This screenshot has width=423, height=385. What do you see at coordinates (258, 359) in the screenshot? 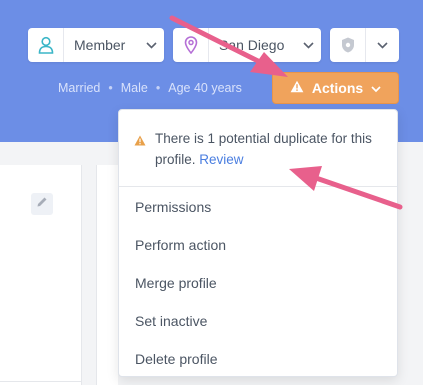
I see `menu-item-delete-profile: Delete profile` at bounding box center [258, 359].